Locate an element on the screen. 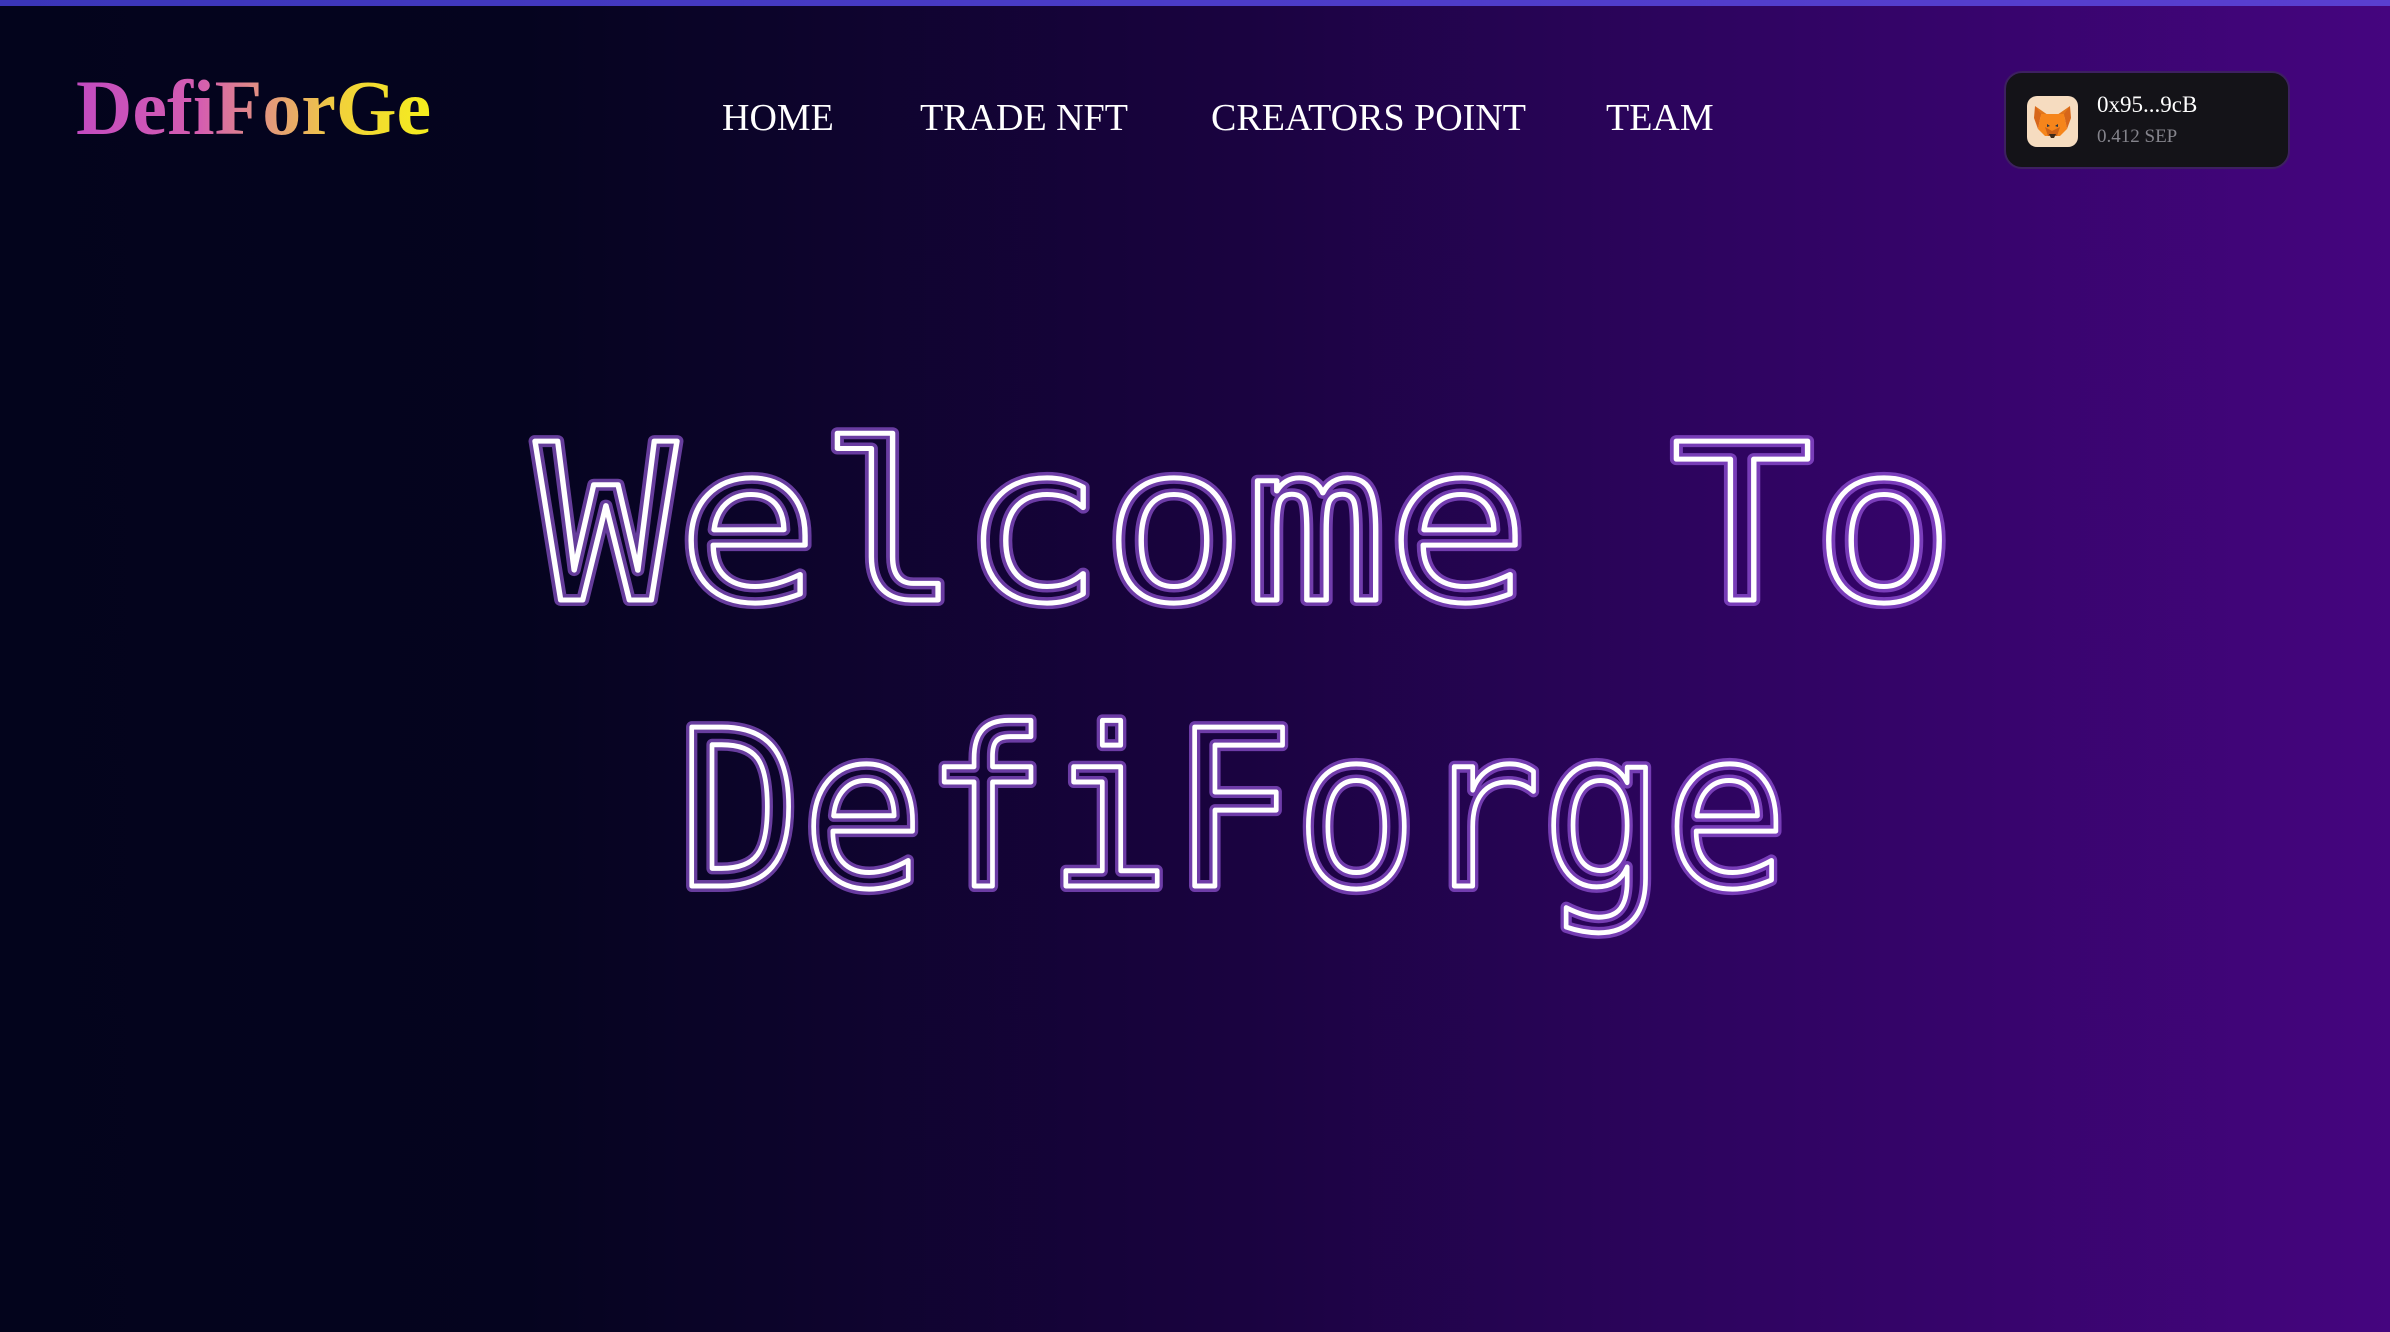 The image size is (2390, 1332). wallet-address: 0x95...9cB is located at coordinates (2147, 104).